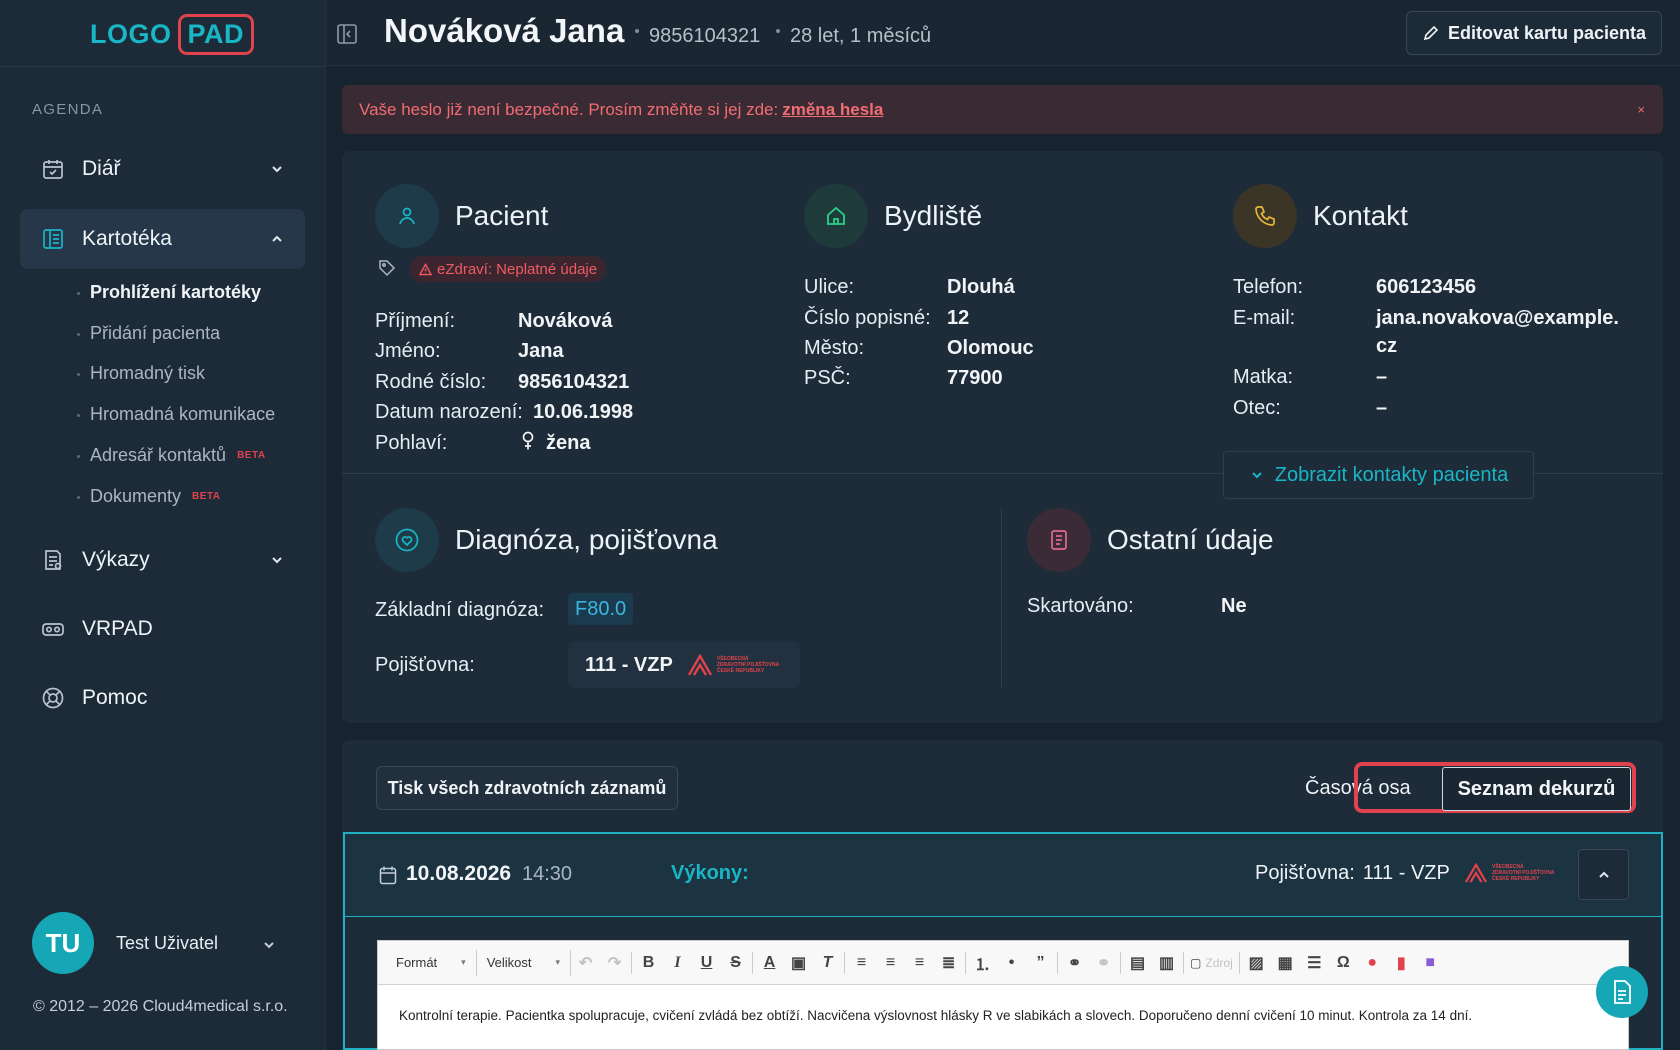  What do you see at coordinates (148, 373) in the screenshot?
I see `subitem-label: Hromadný tisk` at bounding box center [148, 373].